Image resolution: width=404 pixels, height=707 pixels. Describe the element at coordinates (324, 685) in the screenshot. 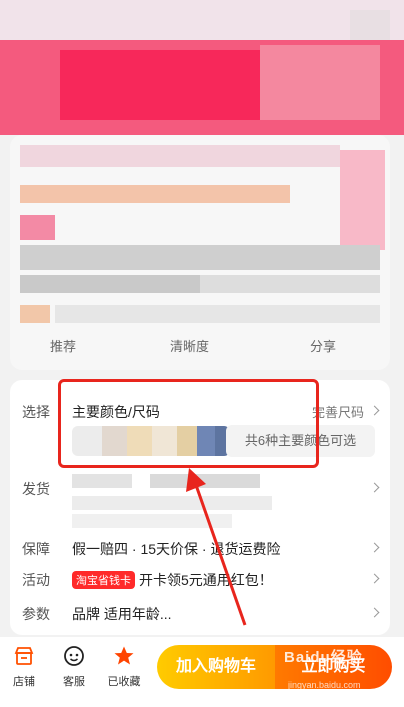

I see `watermark-url: jingyan.baidu.com` at that location.